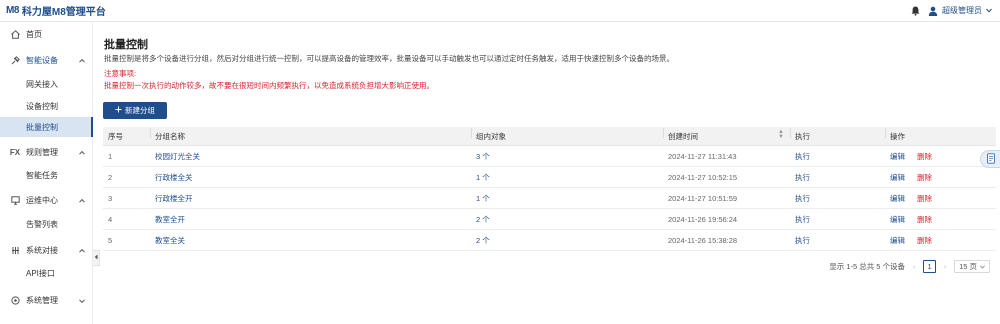 Image resolution: width=1000 pixels, height=324 pixels. What do you see at coordinates (726, 134) in the screenshot?
I see `header-created: 创建时间 ▲ ▼` at bounding box center [726, 134].